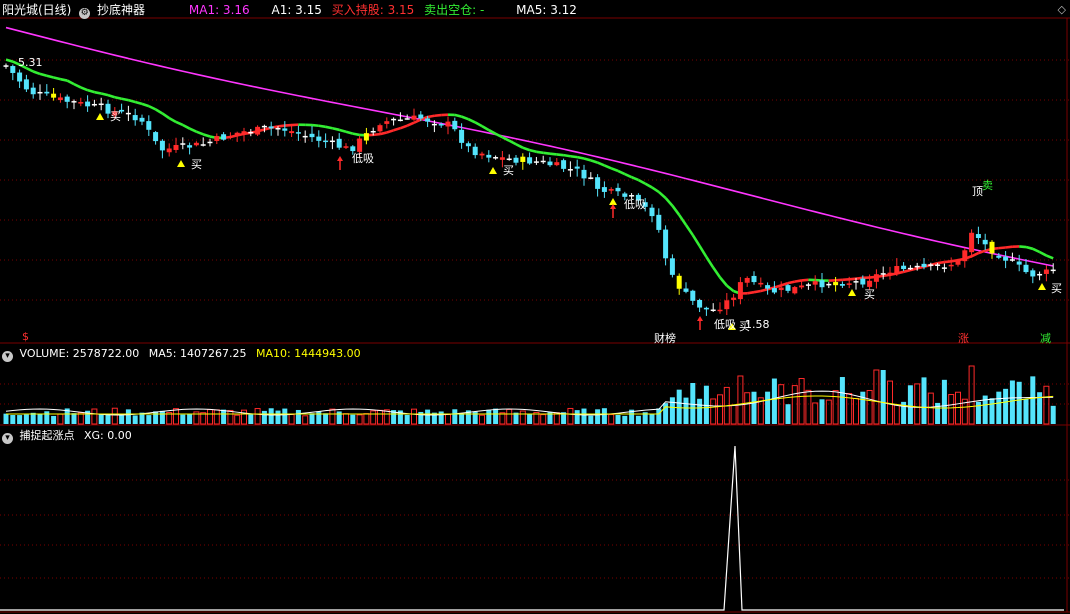 The height and width of the screenshot is (614, 1070). What do you see at coordinates (363, 158) in the screenshot?
I see `marker-dixi: 低吸` at bounding box center [363, 158].